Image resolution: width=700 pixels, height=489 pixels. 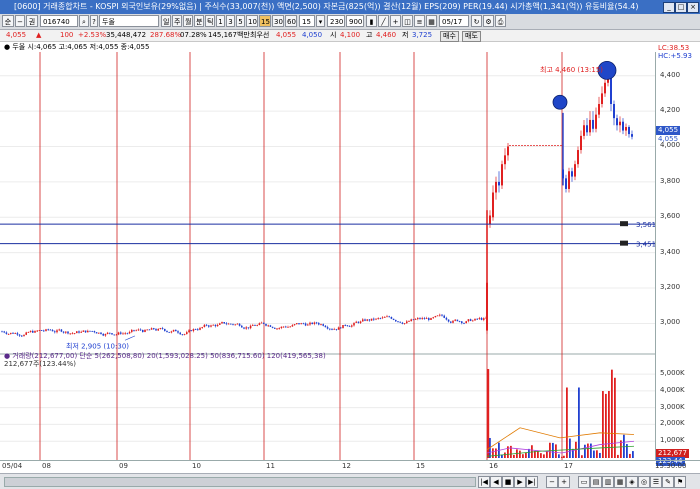 What do you see at coordinates (454, 21) in the screenshot?
I see `date-input: 05/17` at bounding box center [454, 21].